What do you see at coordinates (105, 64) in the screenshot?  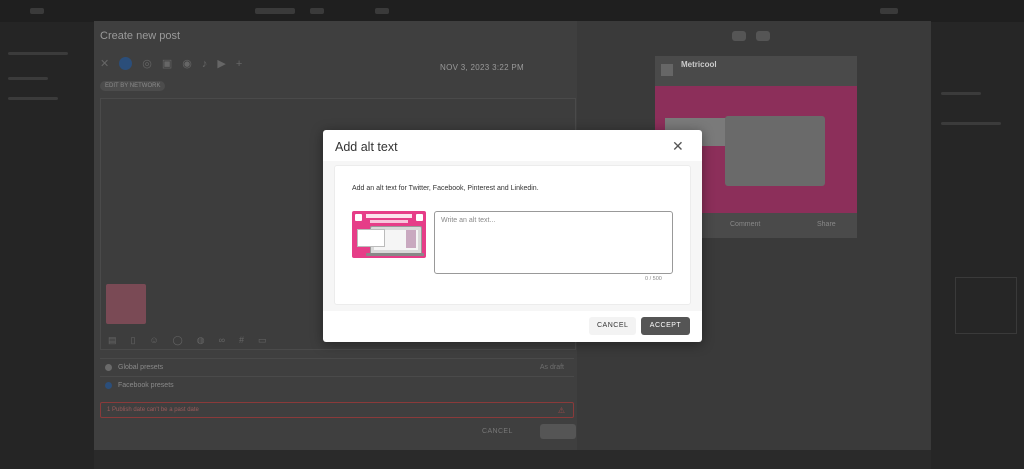 I see `twitter-icon: ✕` at bounding box center [105, 64].